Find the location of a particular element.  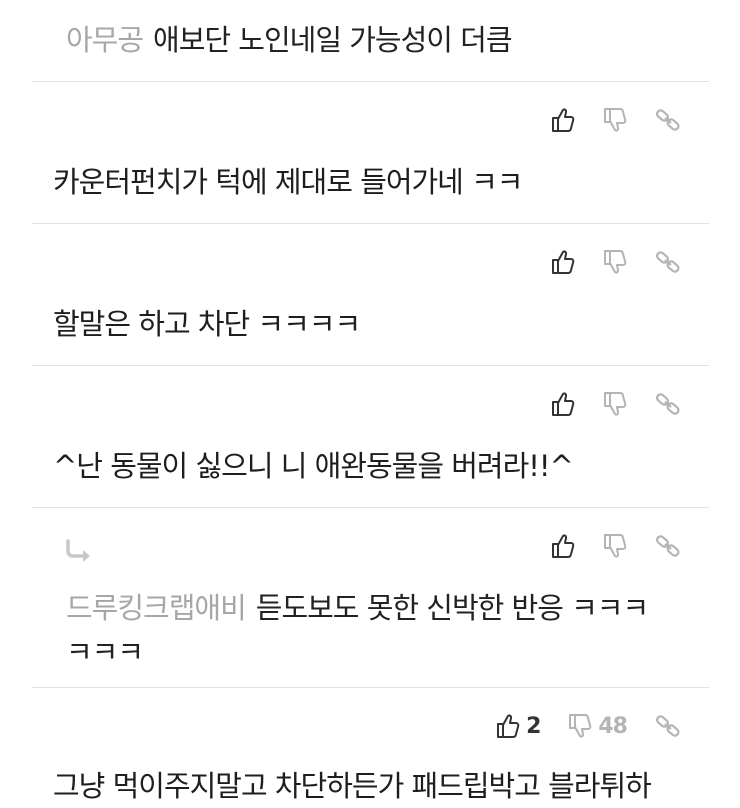

comment-nickname: 아무공 is located at coordinates (105, 40).